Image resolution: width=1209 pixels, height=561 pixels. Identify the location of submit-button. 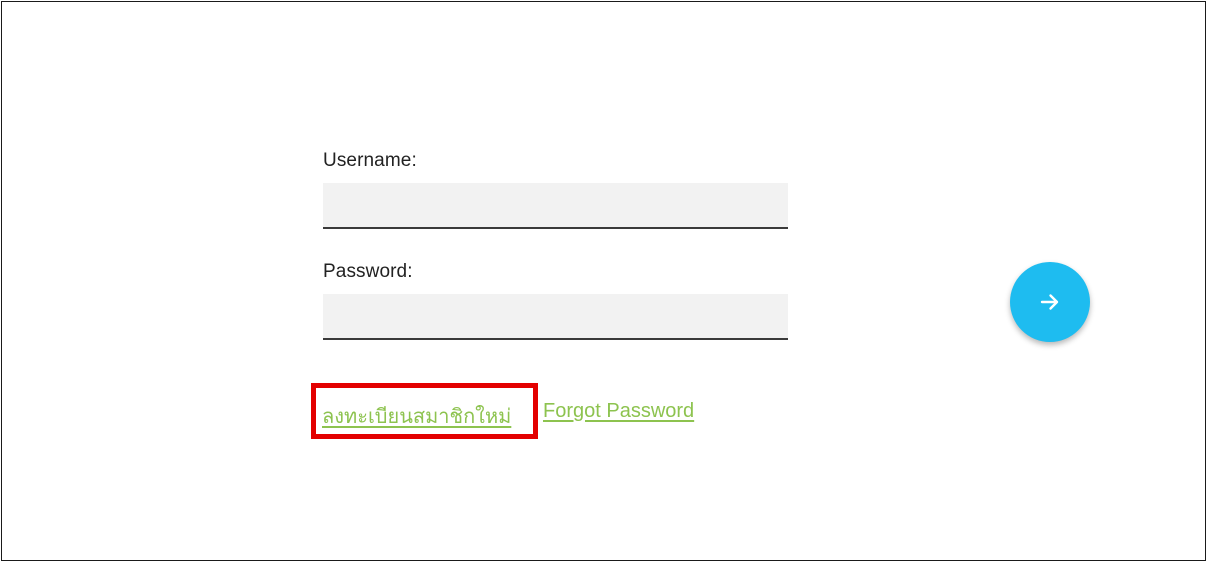
(1050, 302).